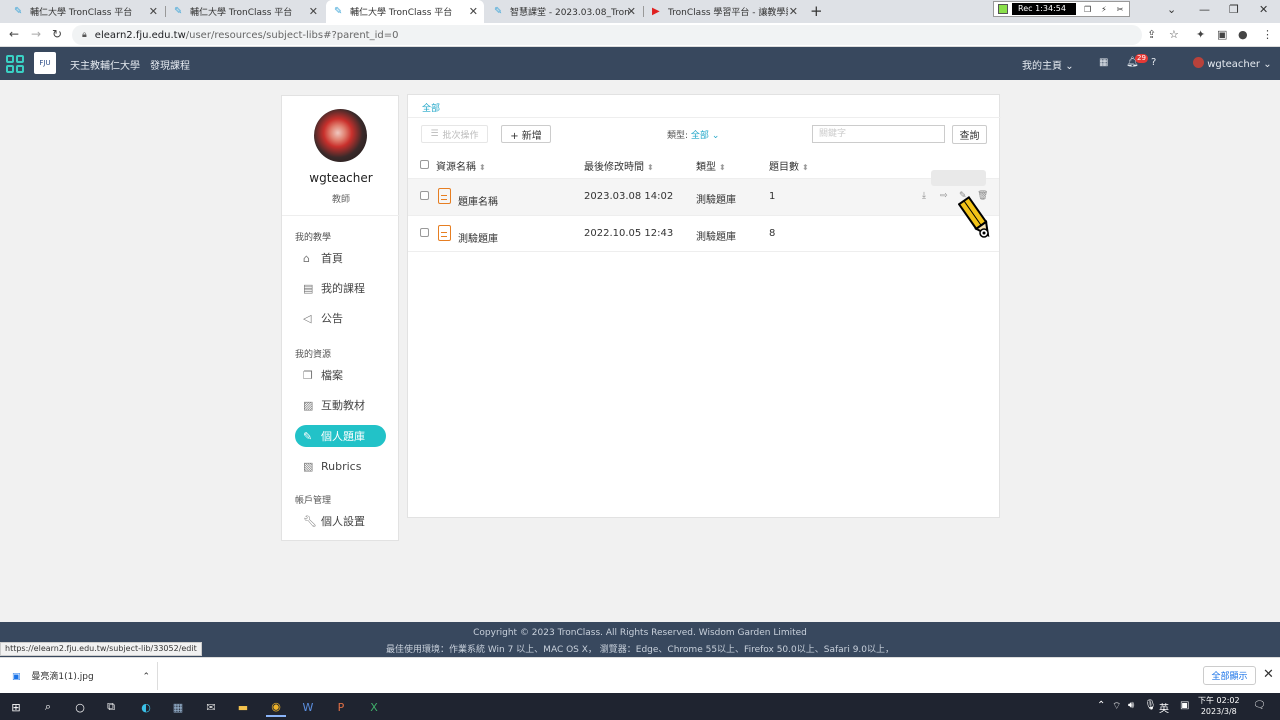  Describe the element at coordinates (1267, 34) in the screenshot. I see `chrome-menu-icon: ⋮` at that location.